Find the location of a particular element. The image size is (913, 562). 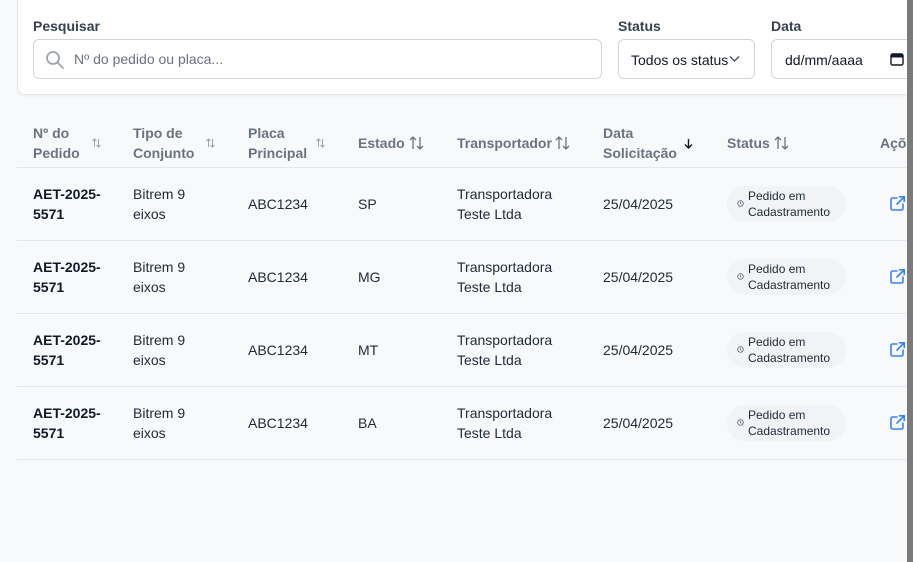

col-header-pedido: Nº do Pedido is located at coordinates (56, 143).